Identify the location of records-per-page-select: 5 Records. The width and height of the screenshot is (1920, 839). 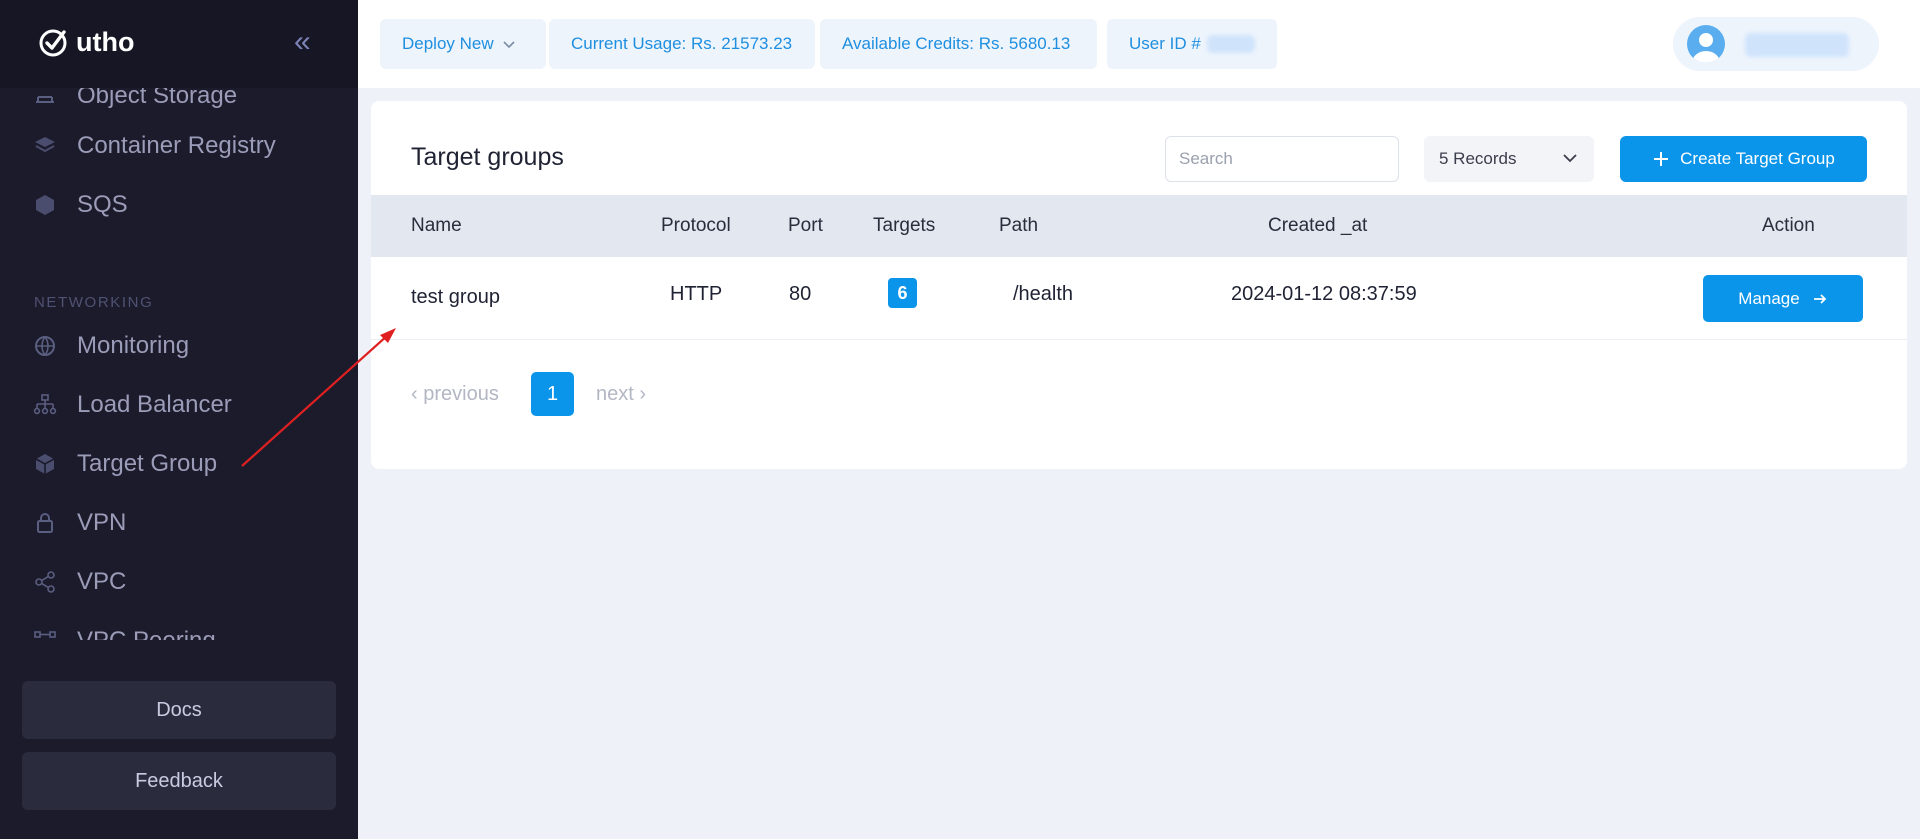
(1509, 159).